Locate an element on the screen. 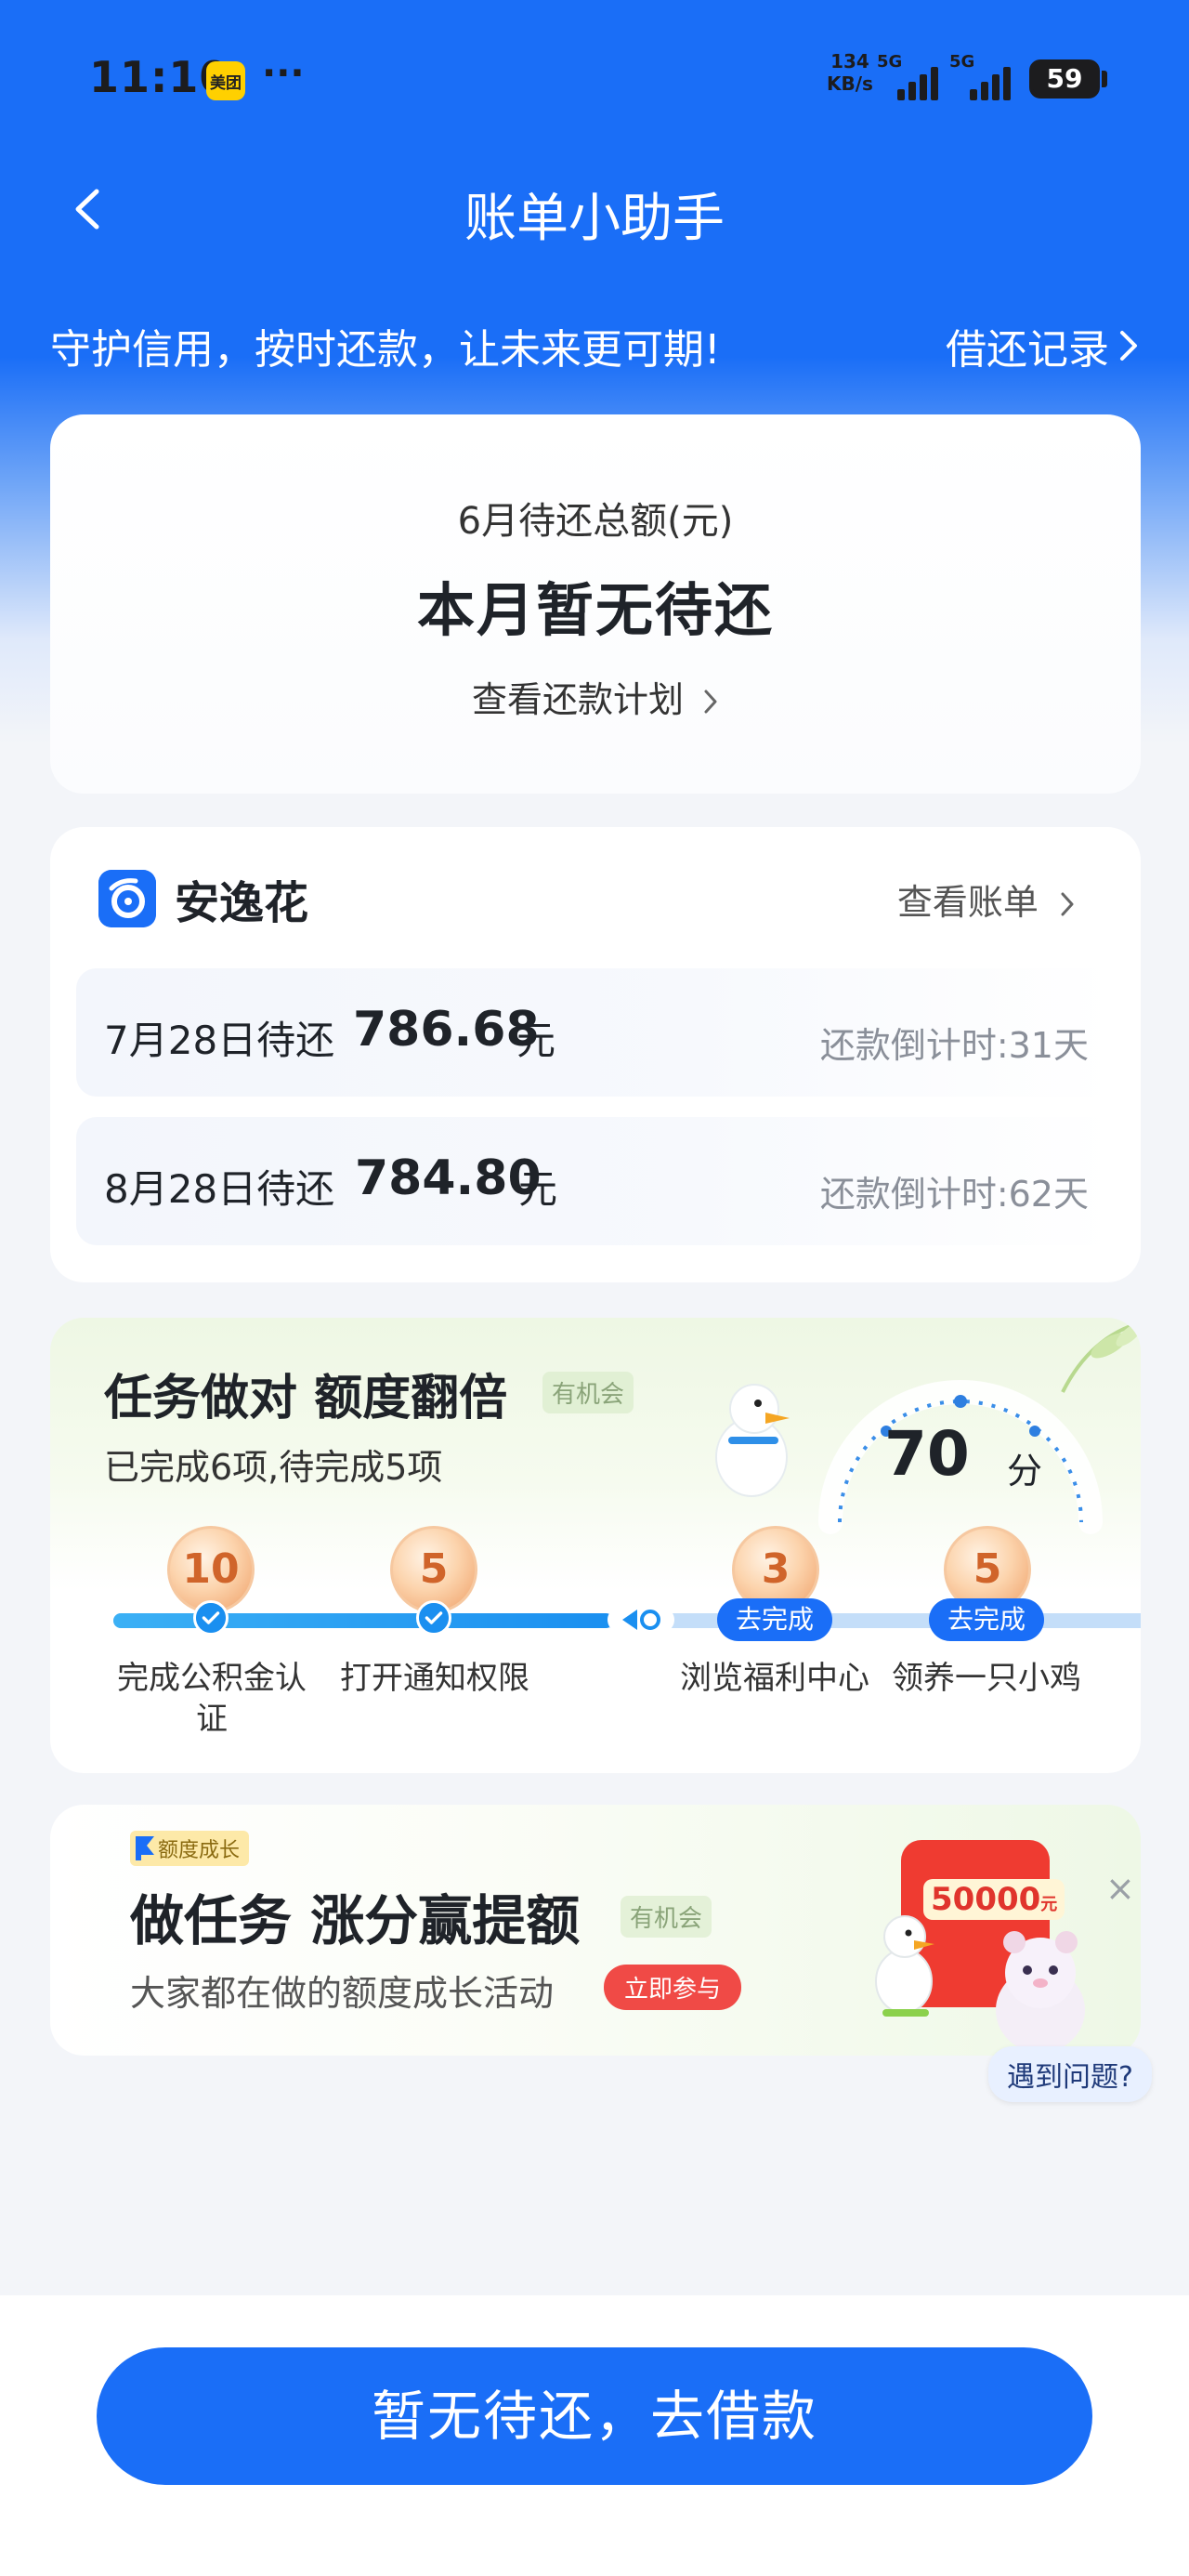 This screenshot has width=1189, height=2576. bill-row: 7月28日待还 786.68 元 还款倒计时:31天 is located at coordinates (595, 1032).